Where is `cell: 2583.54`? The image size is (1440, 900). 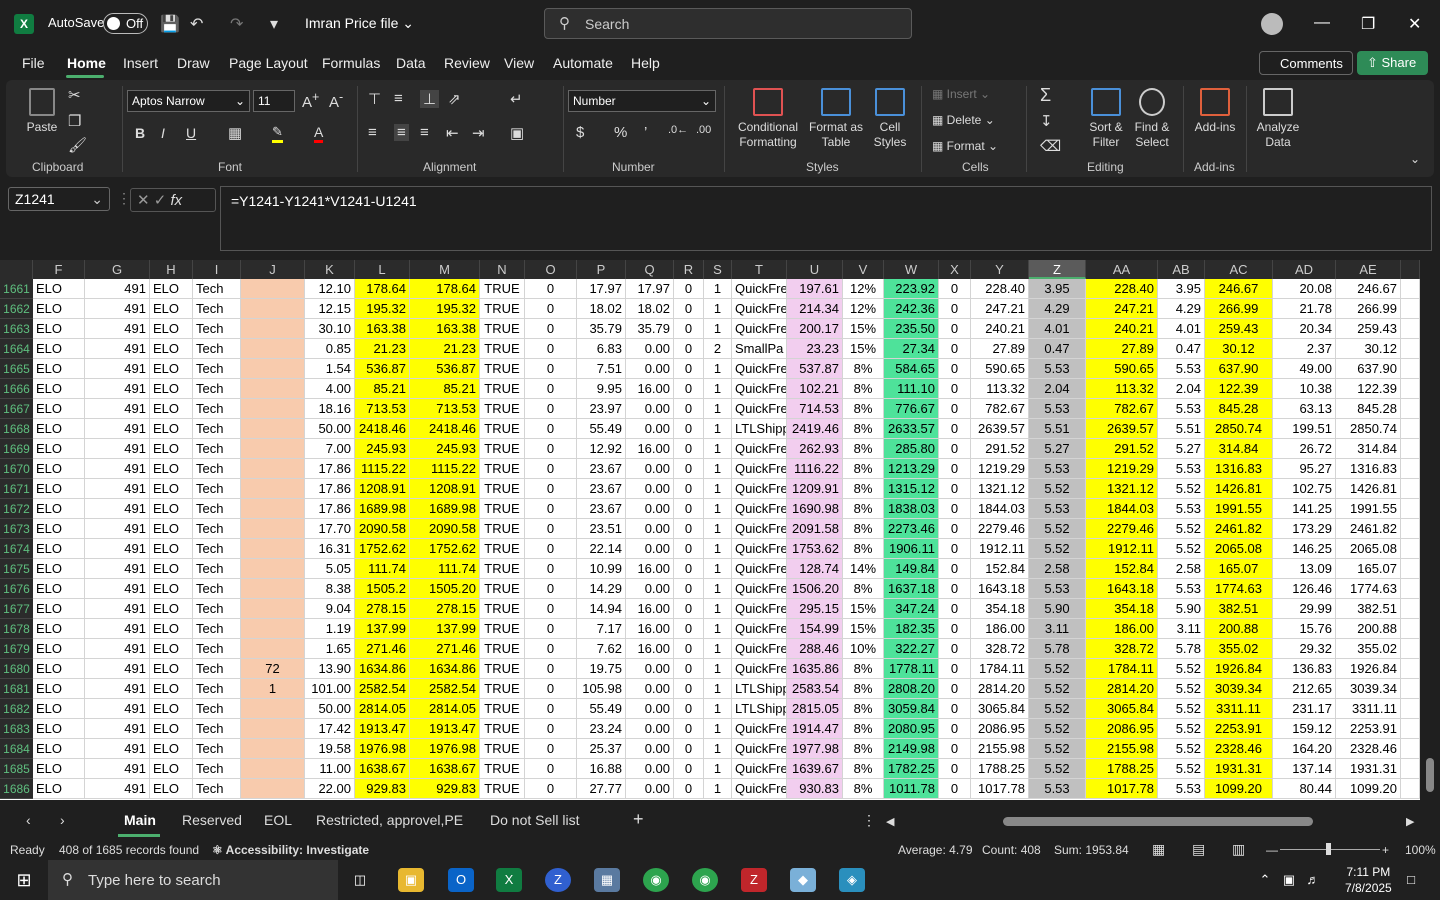 cell: 2583.54 is located at coordinates (815, 689).